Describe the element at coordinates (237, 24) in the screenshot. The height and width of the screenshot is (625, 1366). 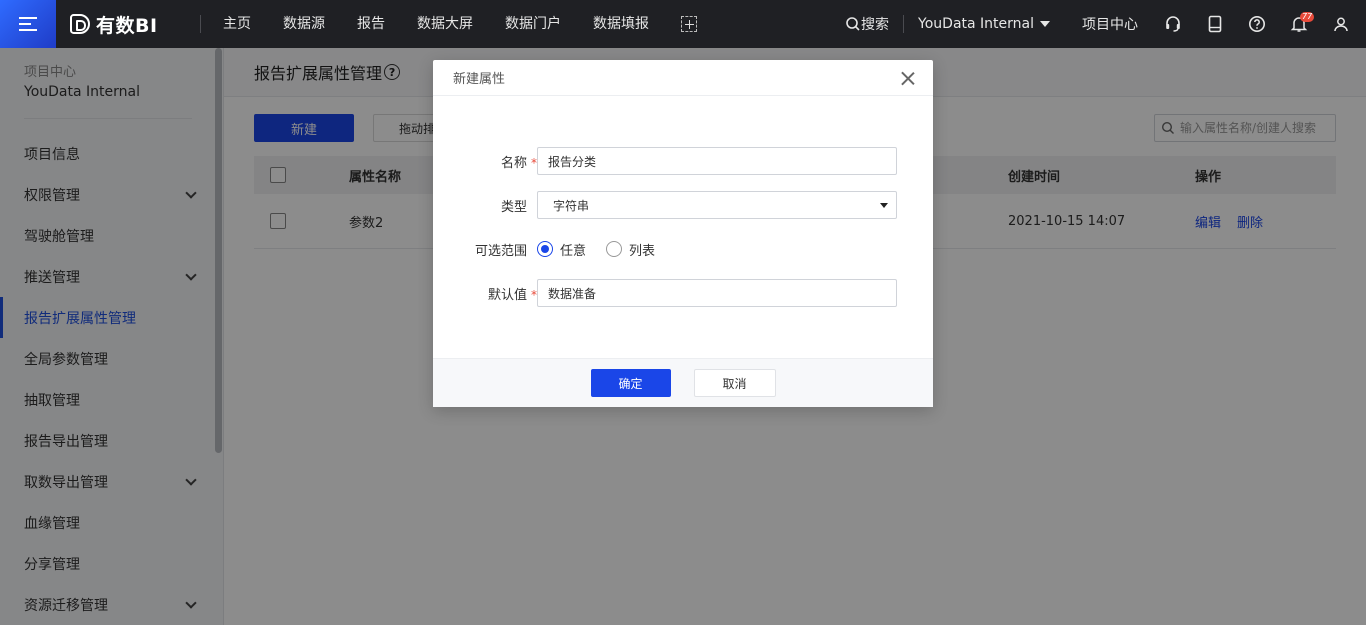
I see `nav-home: 主页` at that location.